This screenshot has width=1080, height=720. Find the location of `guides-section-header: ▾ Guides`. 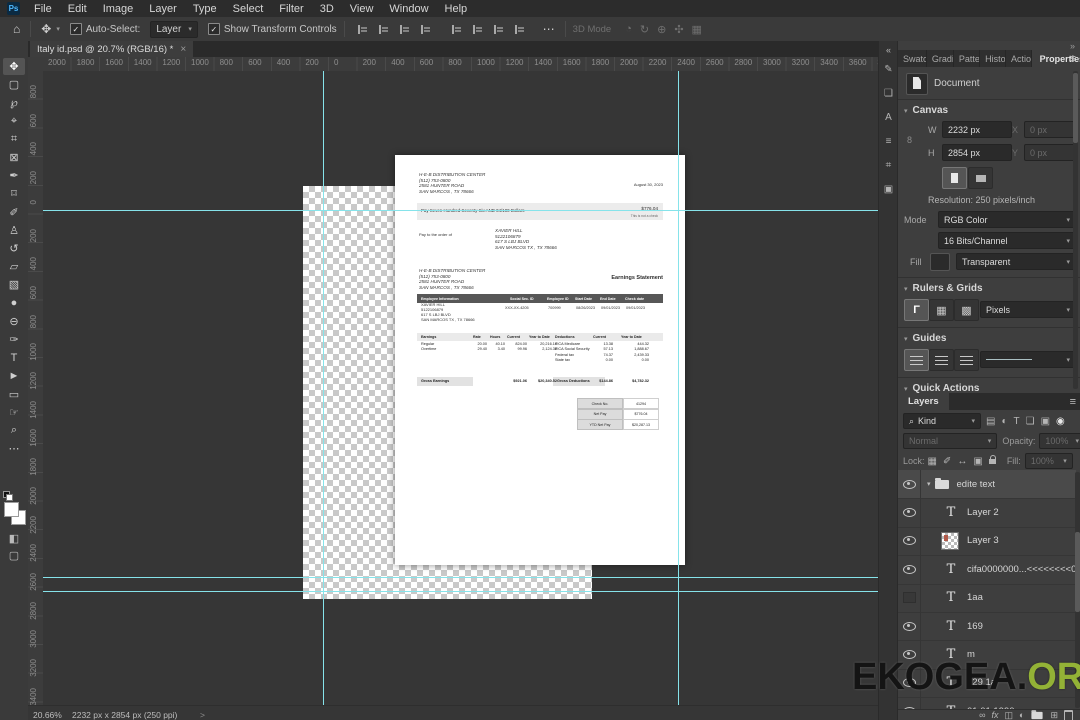

guides-section-header: ▾ Guides is located at coordinates (925, 338).